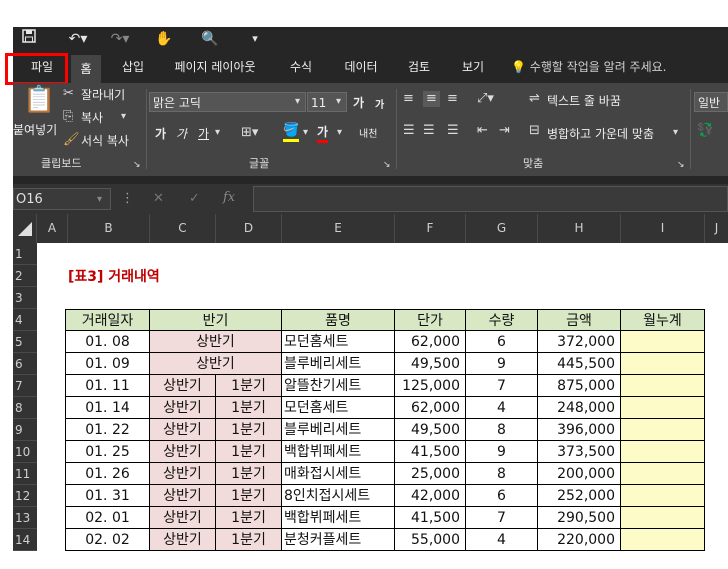 This screenshot has width=728, height=569. What do you see at coordinates (323, 133) in the screenshot?
I see `font-color-button: 가` at bounding box center [323, 133].